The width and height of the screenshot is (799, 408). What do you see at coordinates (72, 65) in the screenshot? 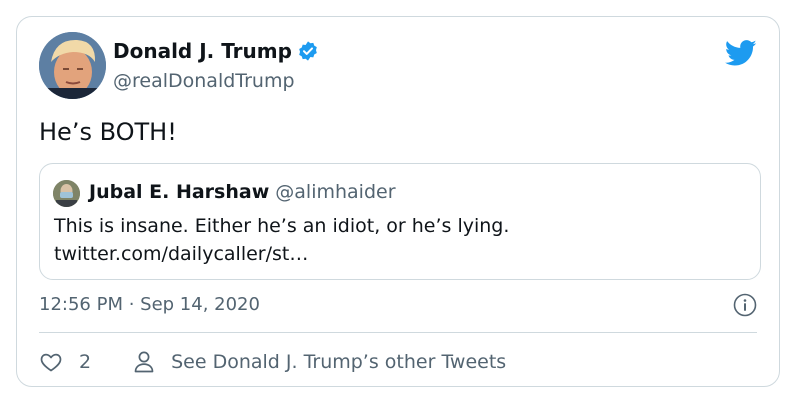
I see `author-avatar` at bounding box center [72, 65].